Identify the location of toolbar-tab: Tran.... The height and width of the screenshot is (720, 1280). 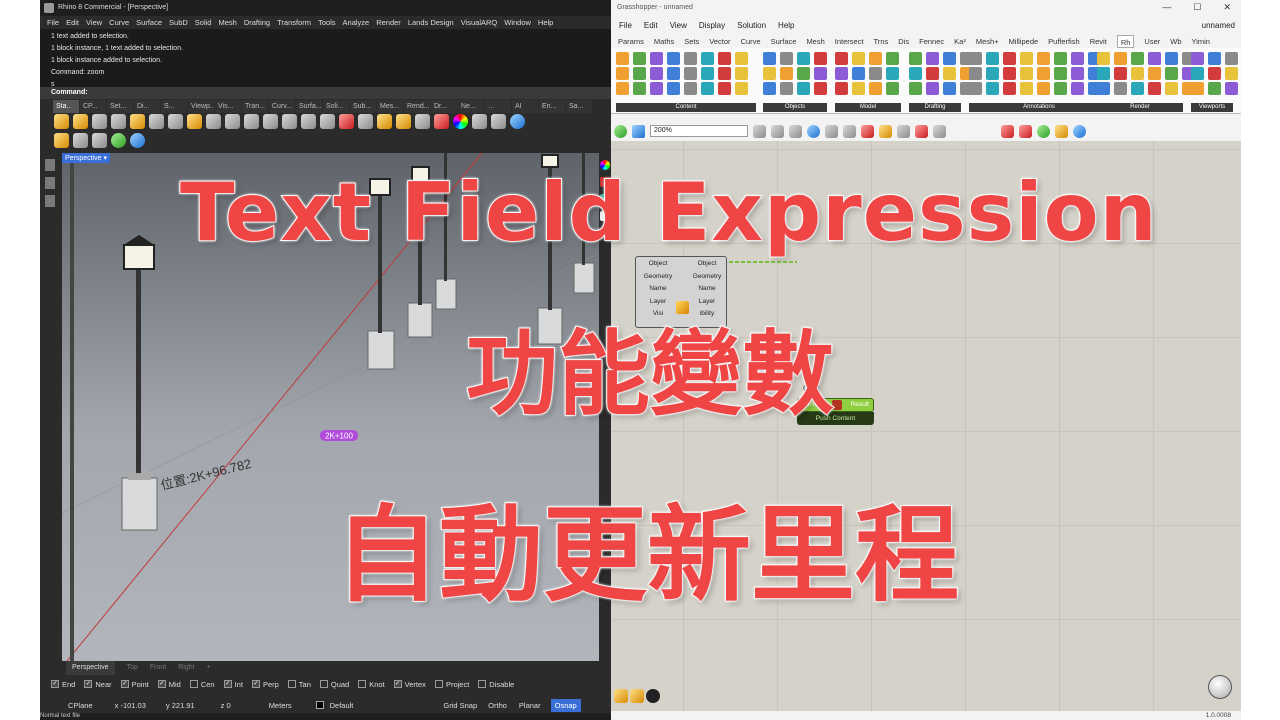
(255, 106).